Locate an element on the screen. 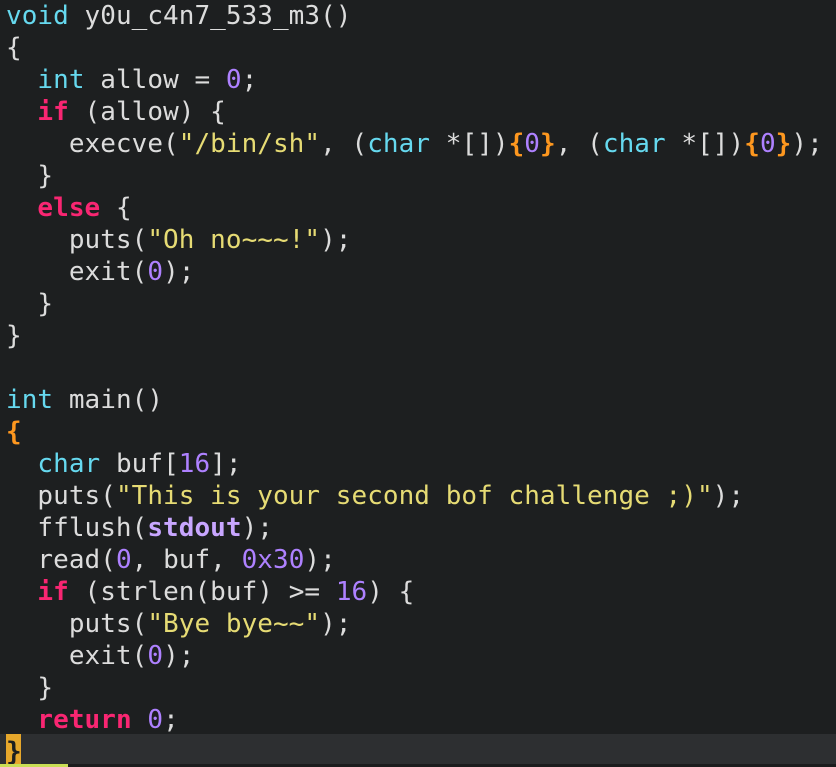 Image resolution: width=836 pixels, height=767 pixels. code-line: return 0; is located at coordinates (92, 720).